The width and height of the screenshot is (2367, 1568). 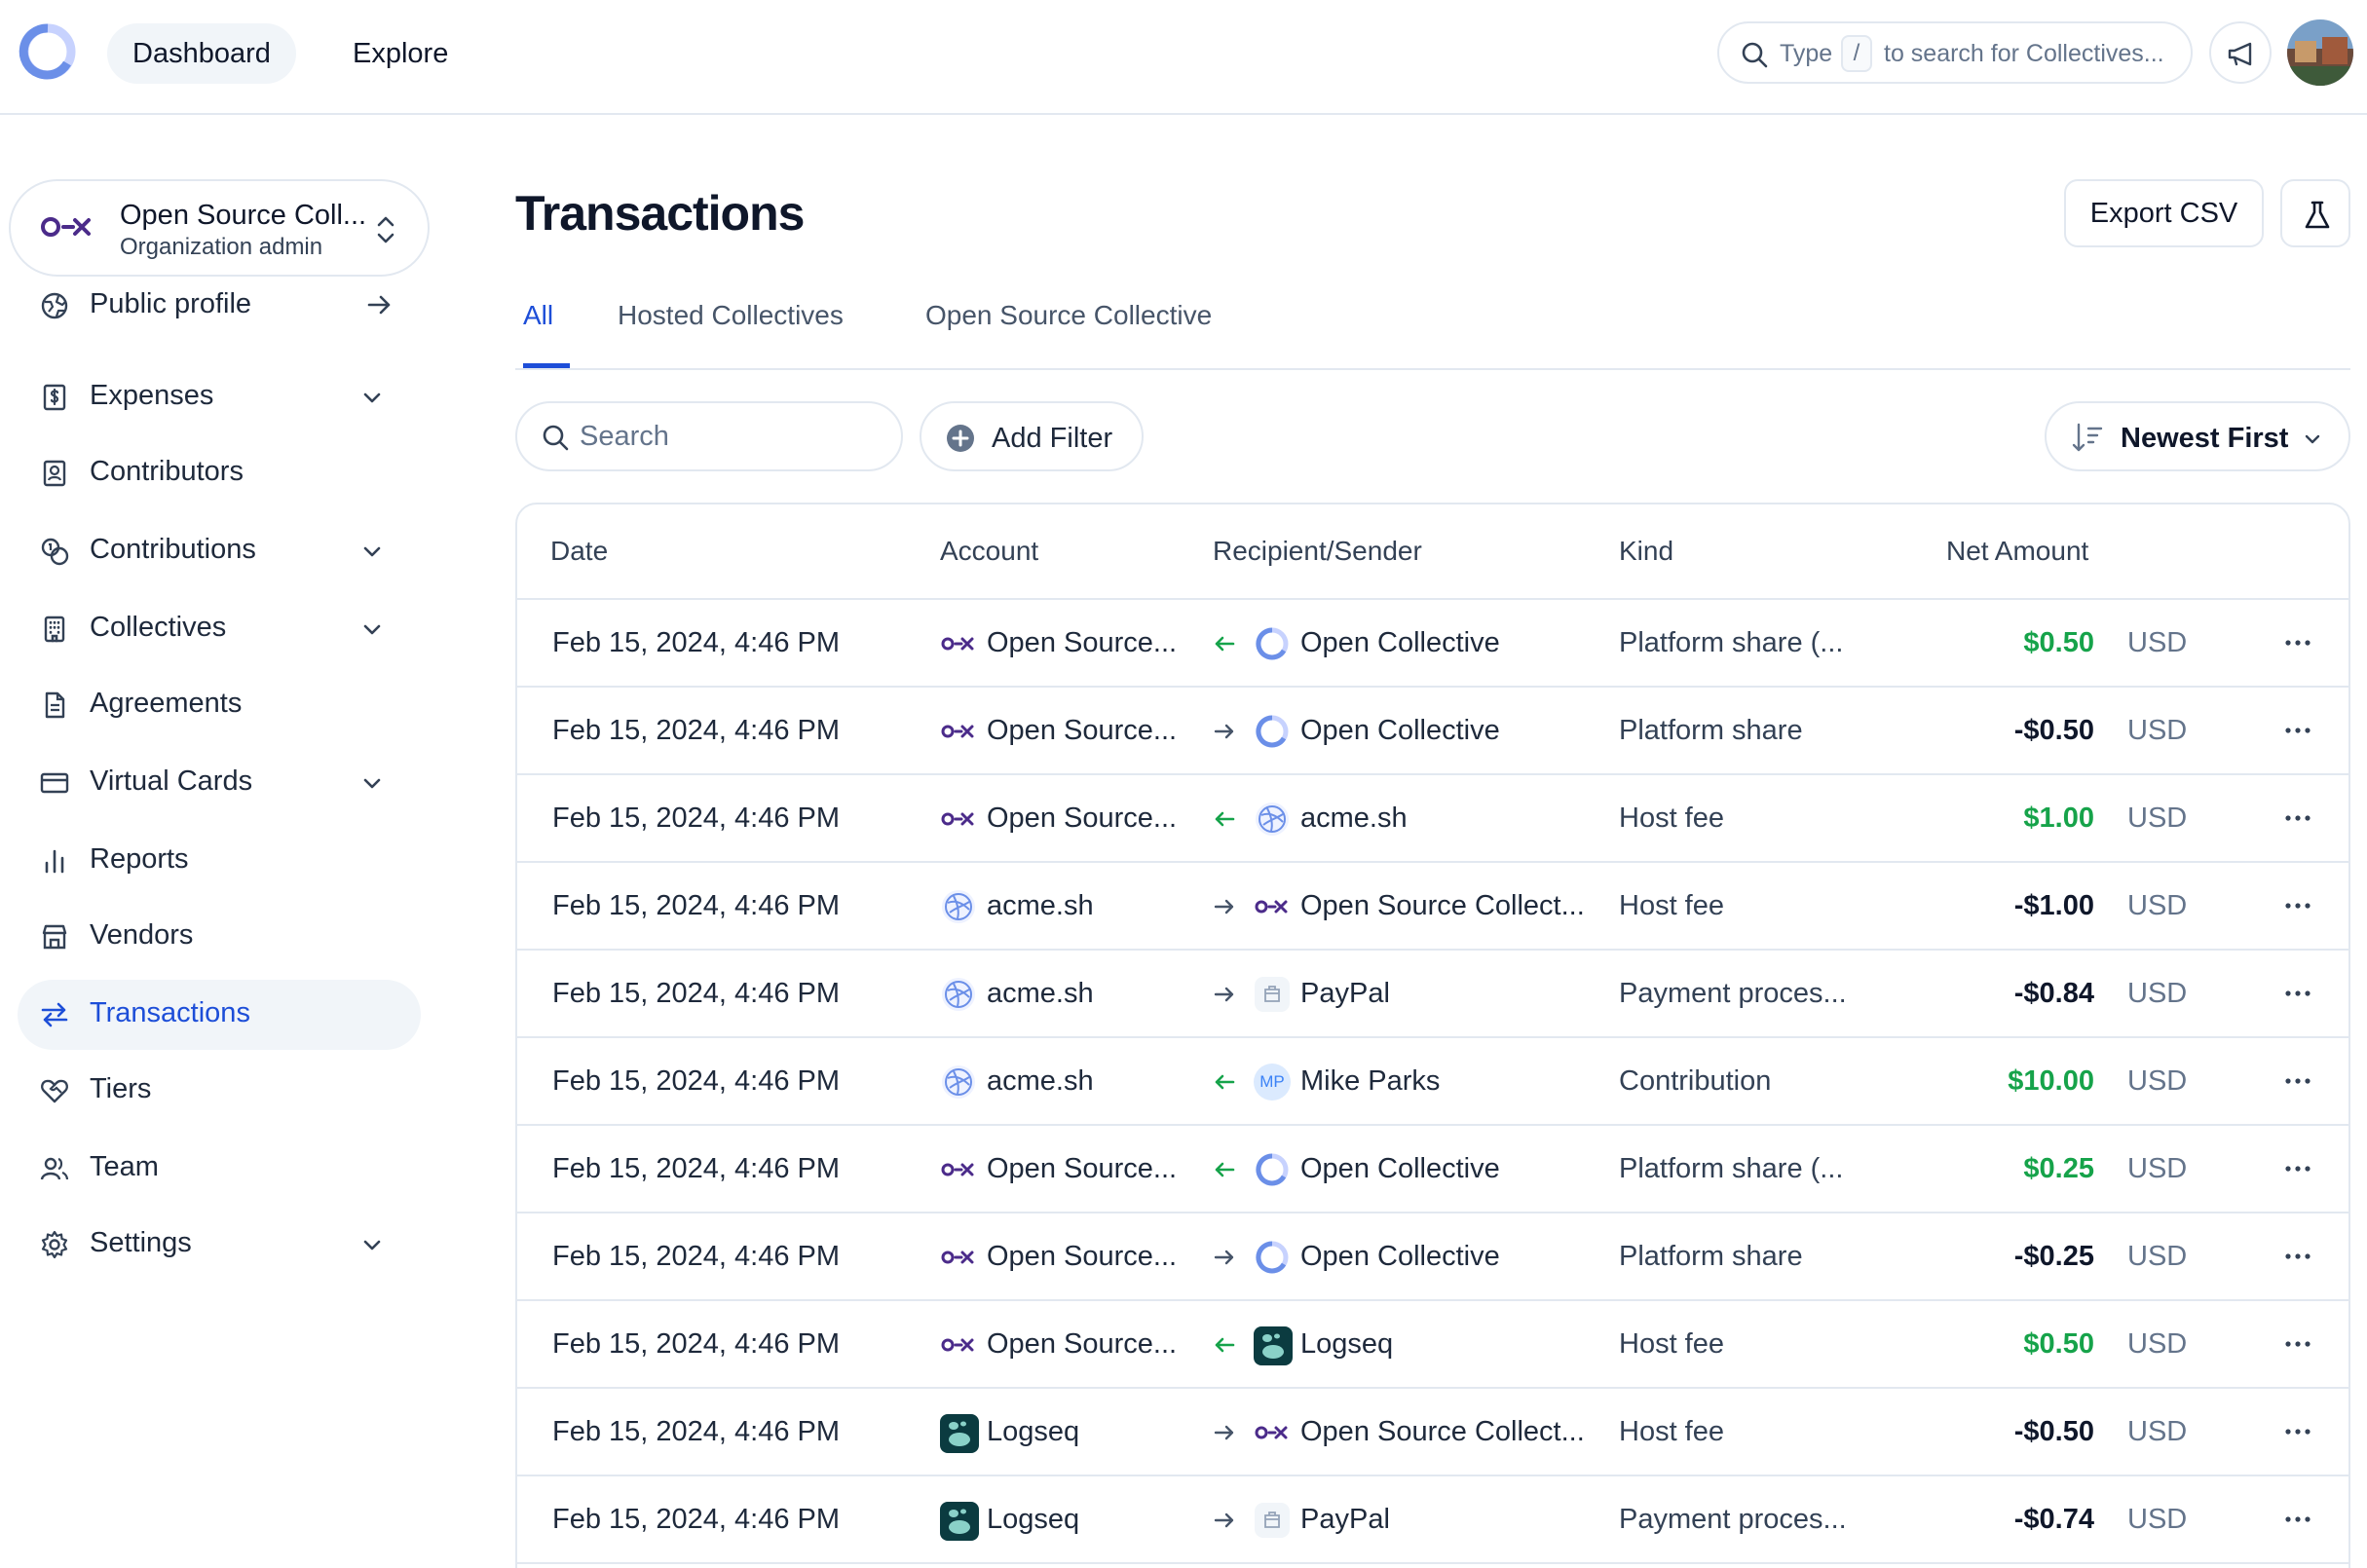 I want to click on sort-dropdown: Newest First, so click(x=2197, y=436).